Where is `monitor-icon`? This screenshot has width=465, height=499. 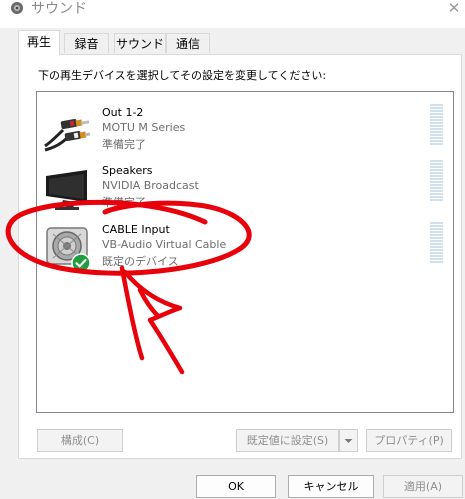
monitor-icon is located at coordinates (66, 190).